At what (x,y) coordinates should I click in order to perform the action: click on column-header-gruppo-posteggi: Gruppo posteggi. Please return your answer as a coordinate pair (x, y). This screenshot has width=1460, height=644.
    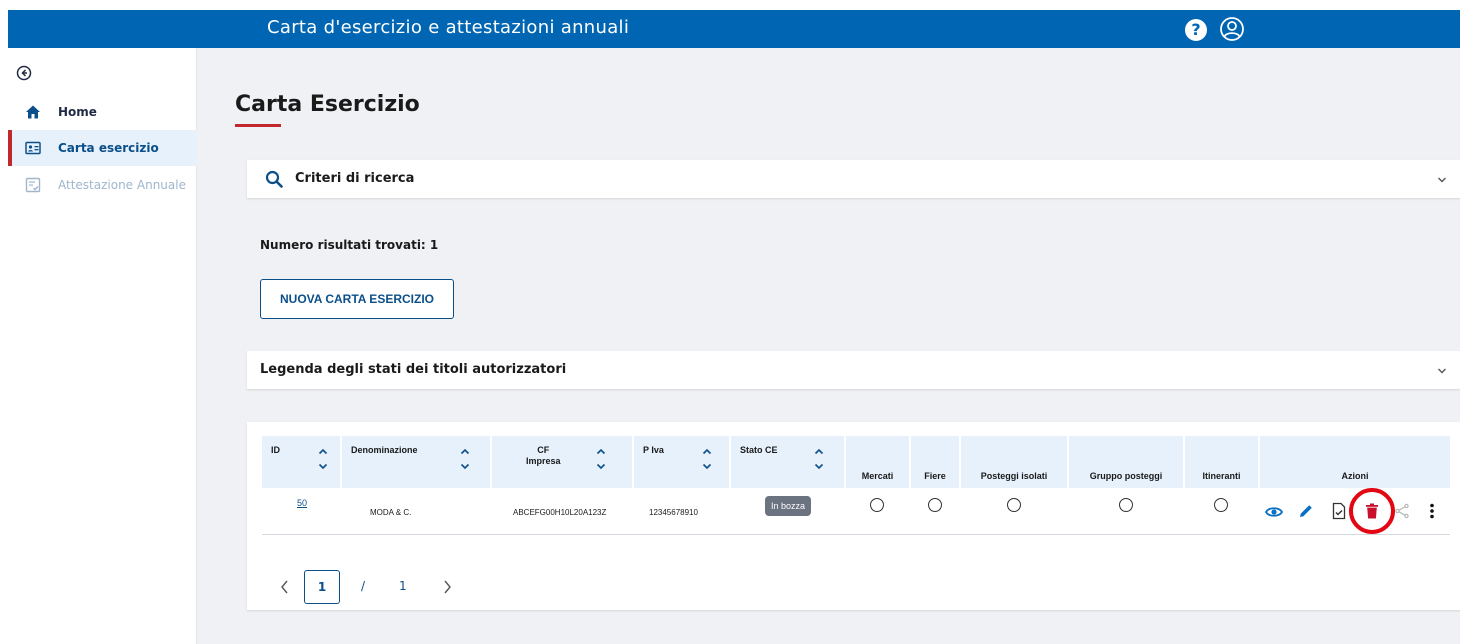
    Looking at the image, I should click on (1126, 462).